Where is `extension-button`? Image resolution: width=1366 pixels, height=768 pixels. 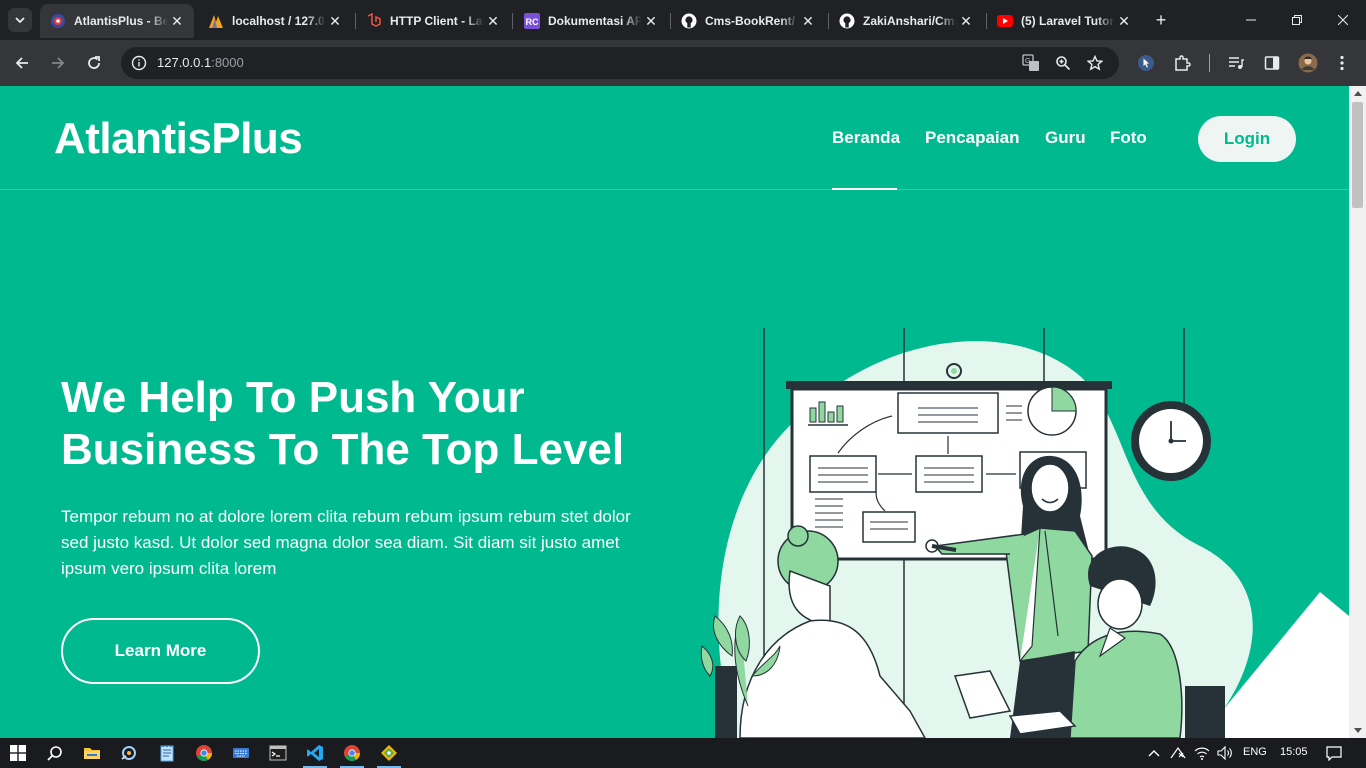
extension-button is located at coordinates (1146, 63).